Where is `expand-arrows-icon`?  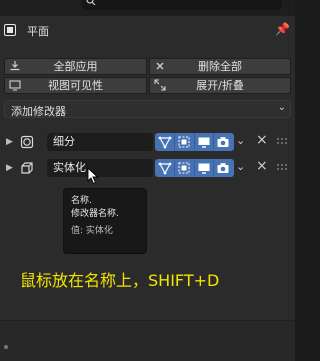
expand-arrows-icon is located at coordinates (160, 85).